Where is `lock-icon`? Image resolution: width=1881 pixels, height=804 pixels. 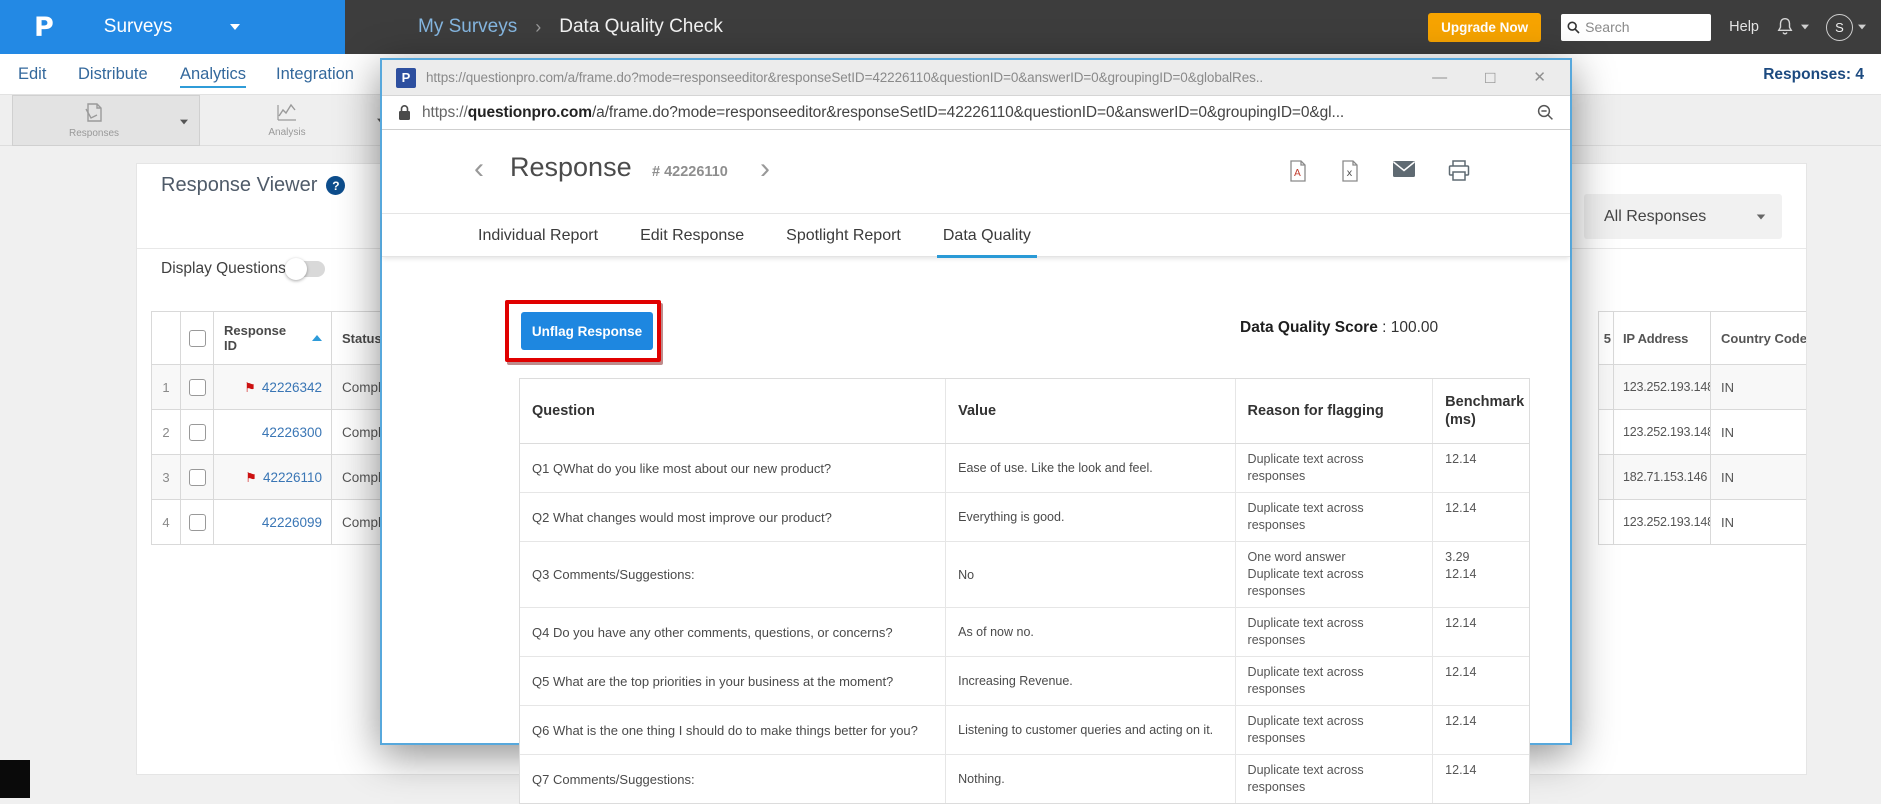
lock-icon is located at coordinates (404, 112).